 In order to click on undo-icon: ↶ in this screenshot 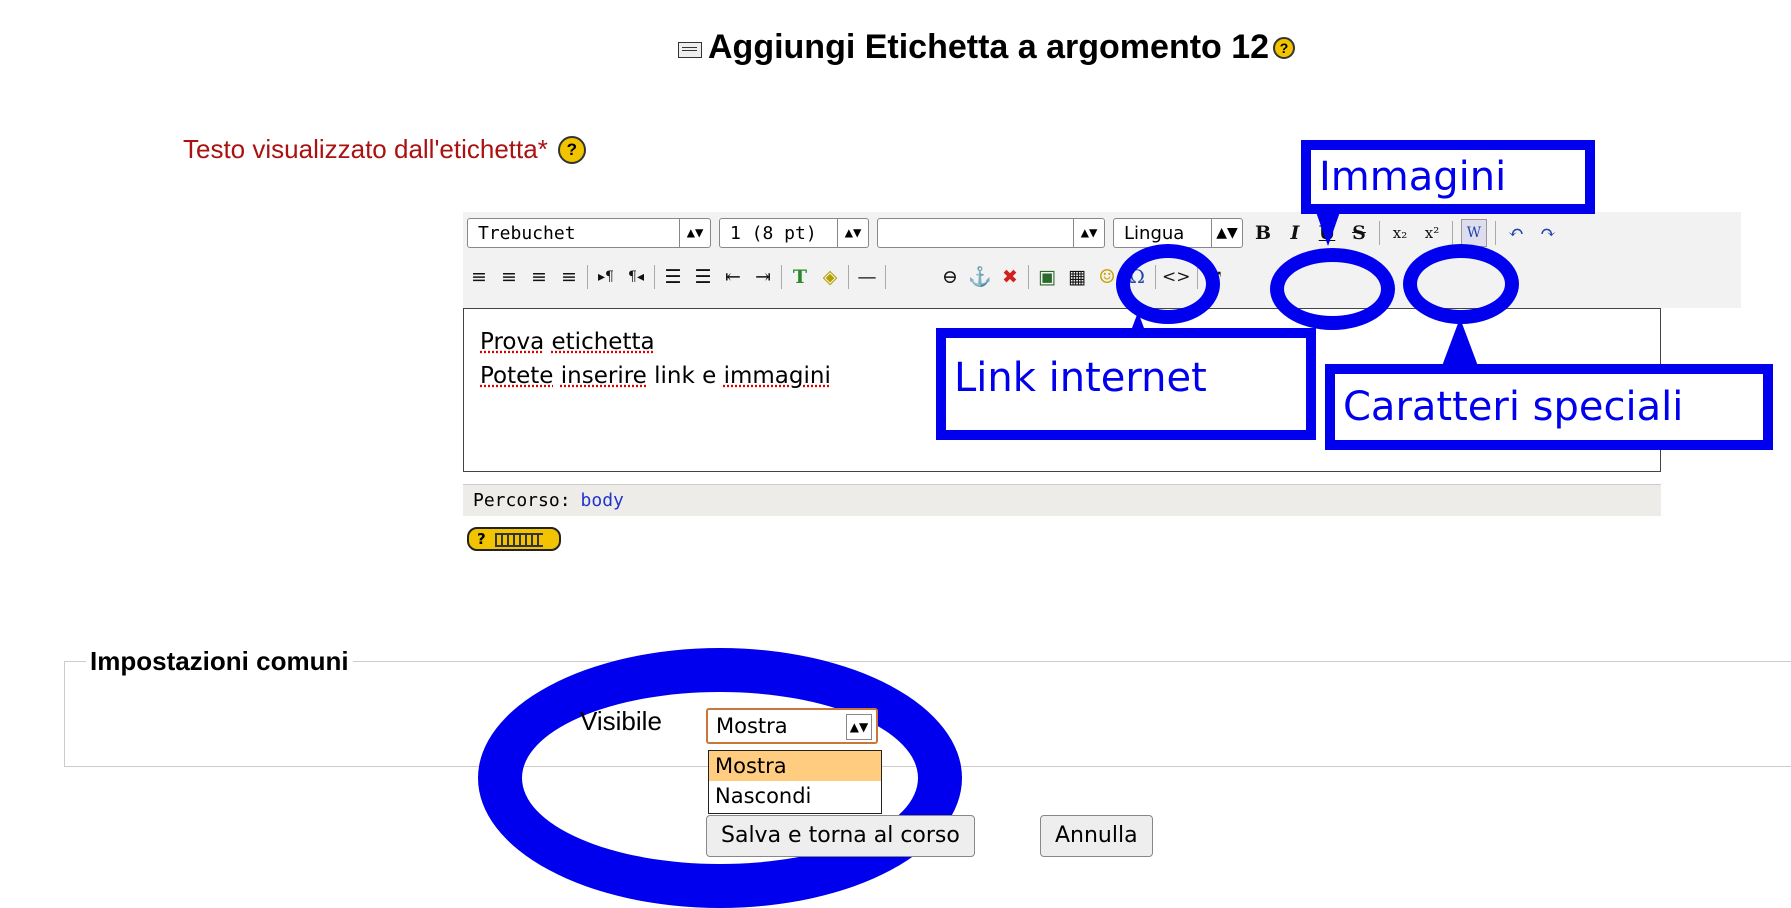, I will do `click(1516, 233)`.